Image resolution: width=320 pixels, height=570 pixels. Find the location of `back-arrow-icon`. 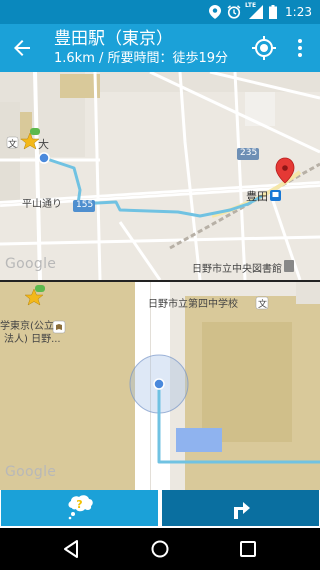

back-arrow-icon is located at coordinates (22, 48).